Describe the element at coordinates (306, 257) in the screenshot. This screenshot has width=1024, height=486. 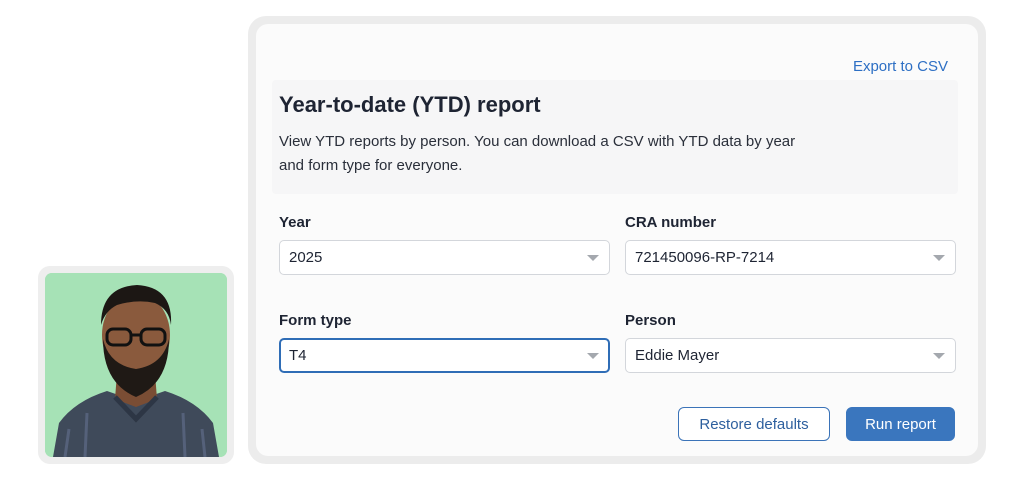
I see `year-value: 2025` at that location.